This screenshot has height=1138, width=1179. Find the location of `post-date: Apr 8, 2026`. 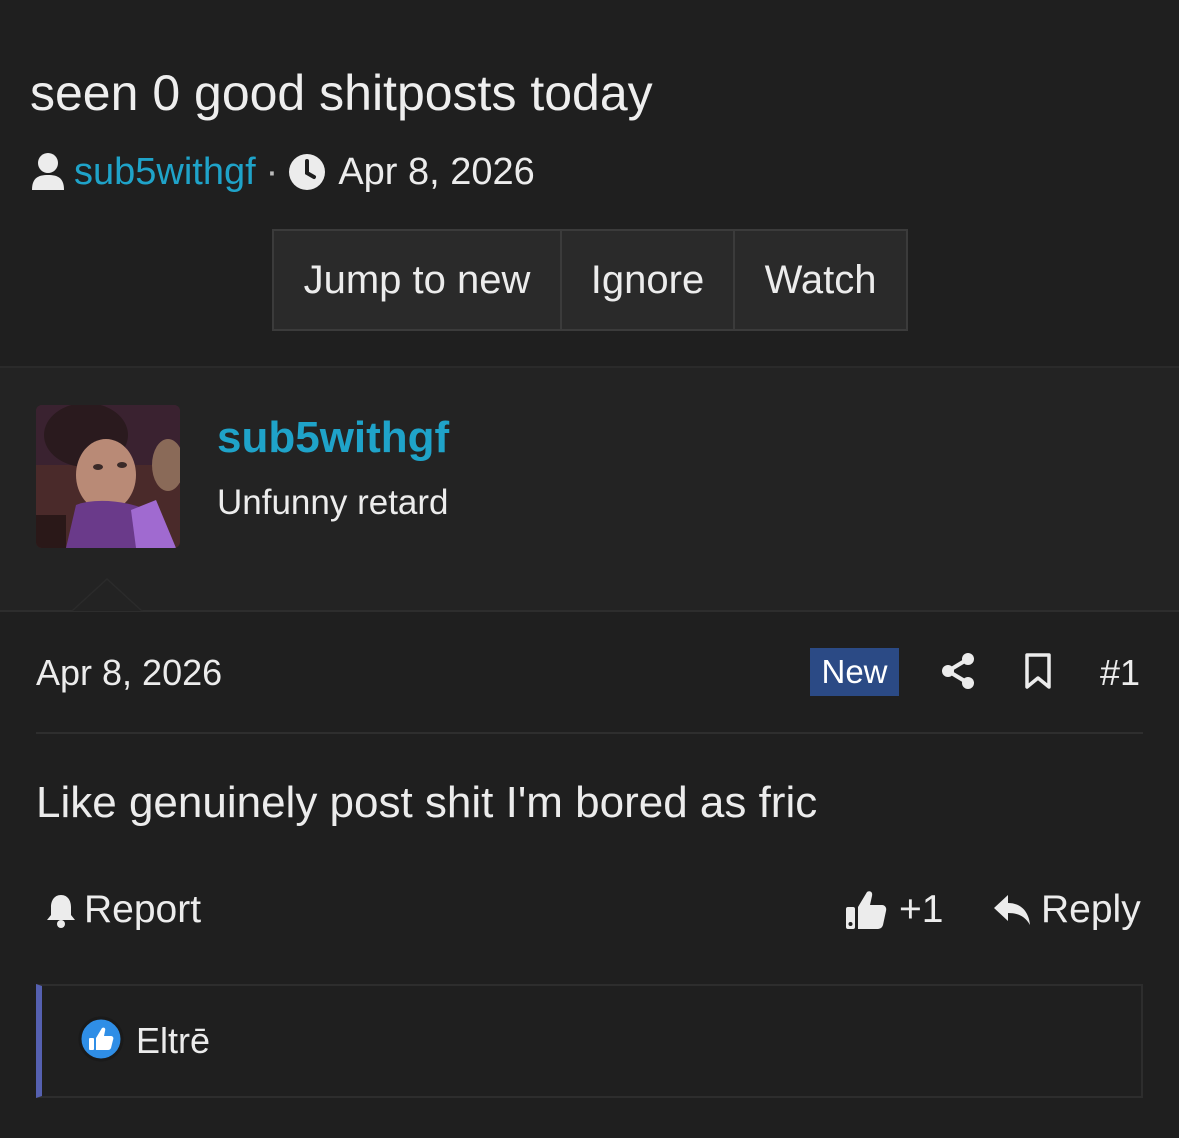

post-date: Apr 8, 2026 is located at coordinates (129, 673).